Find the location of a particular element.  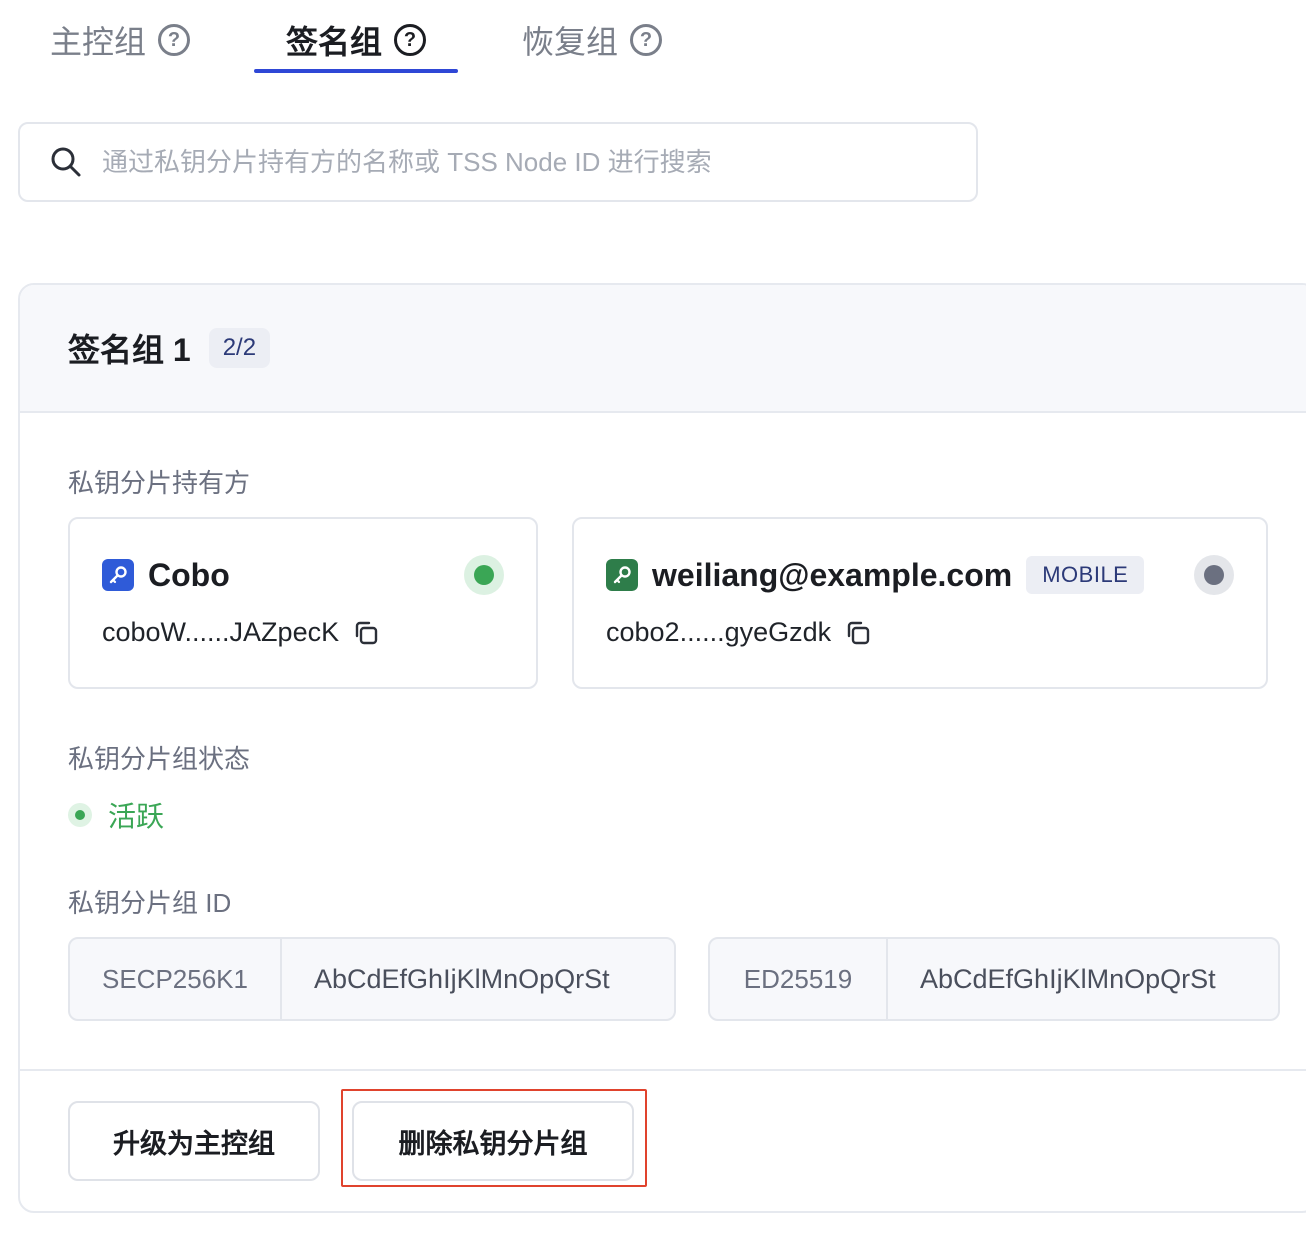

offline-status-indicator is located at coordinates (1214, 575).